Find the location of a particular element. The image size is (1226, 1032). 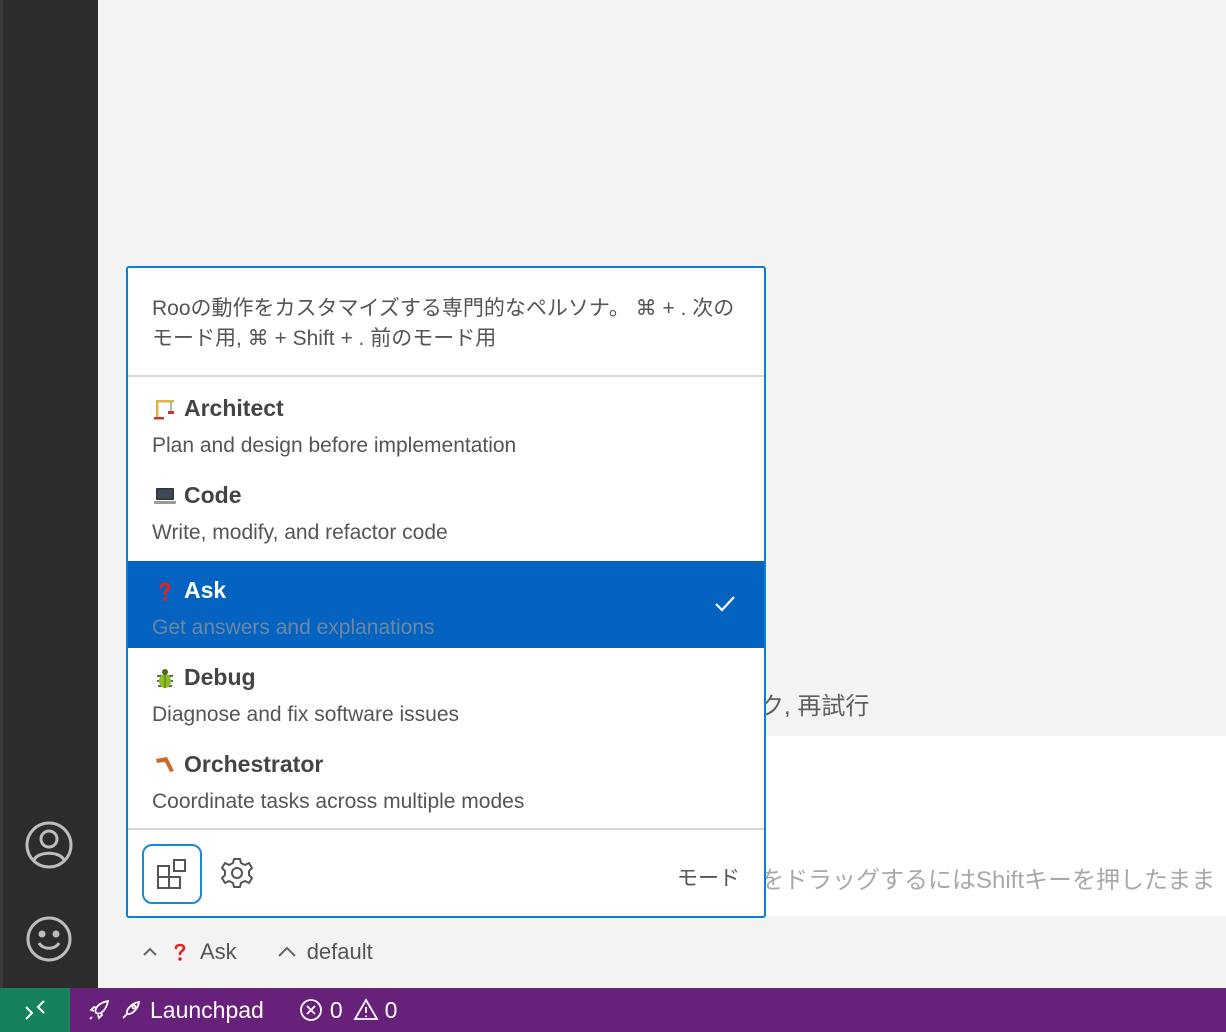

extensions-icon is located at coordinates (171, 874).